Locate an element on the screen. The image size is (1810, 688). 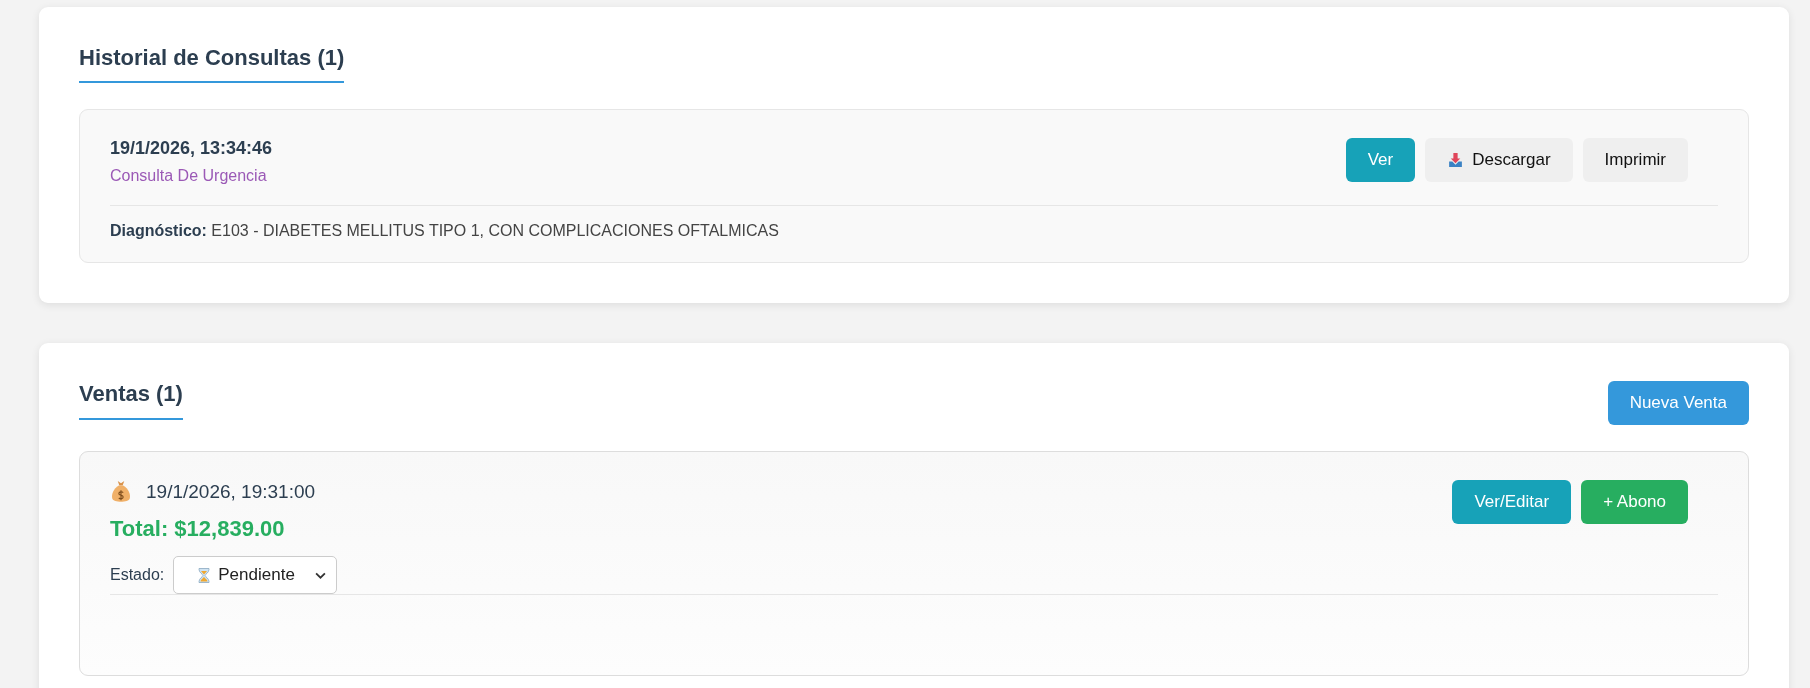
sale-total: Total: $12,839.00 is located at coordinates (198, 529).